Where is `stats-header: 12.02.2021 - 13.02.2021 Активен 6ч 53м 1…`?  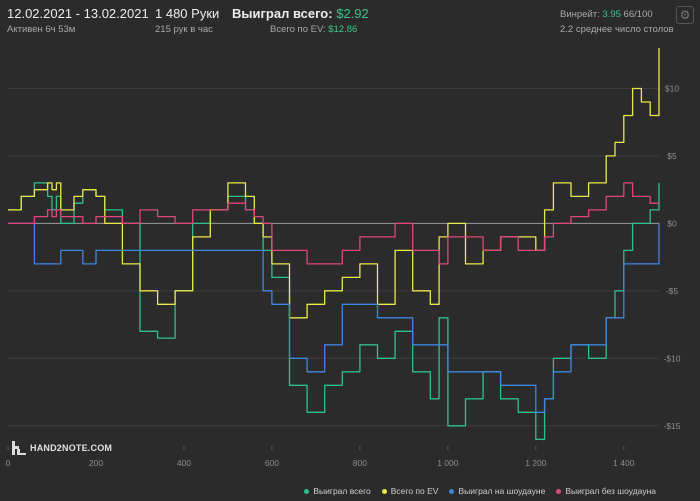 stats-header: 12.02.2021 - 13.02.2021 Активен 6ч 53м 1… is located at coordinates (350, 20).